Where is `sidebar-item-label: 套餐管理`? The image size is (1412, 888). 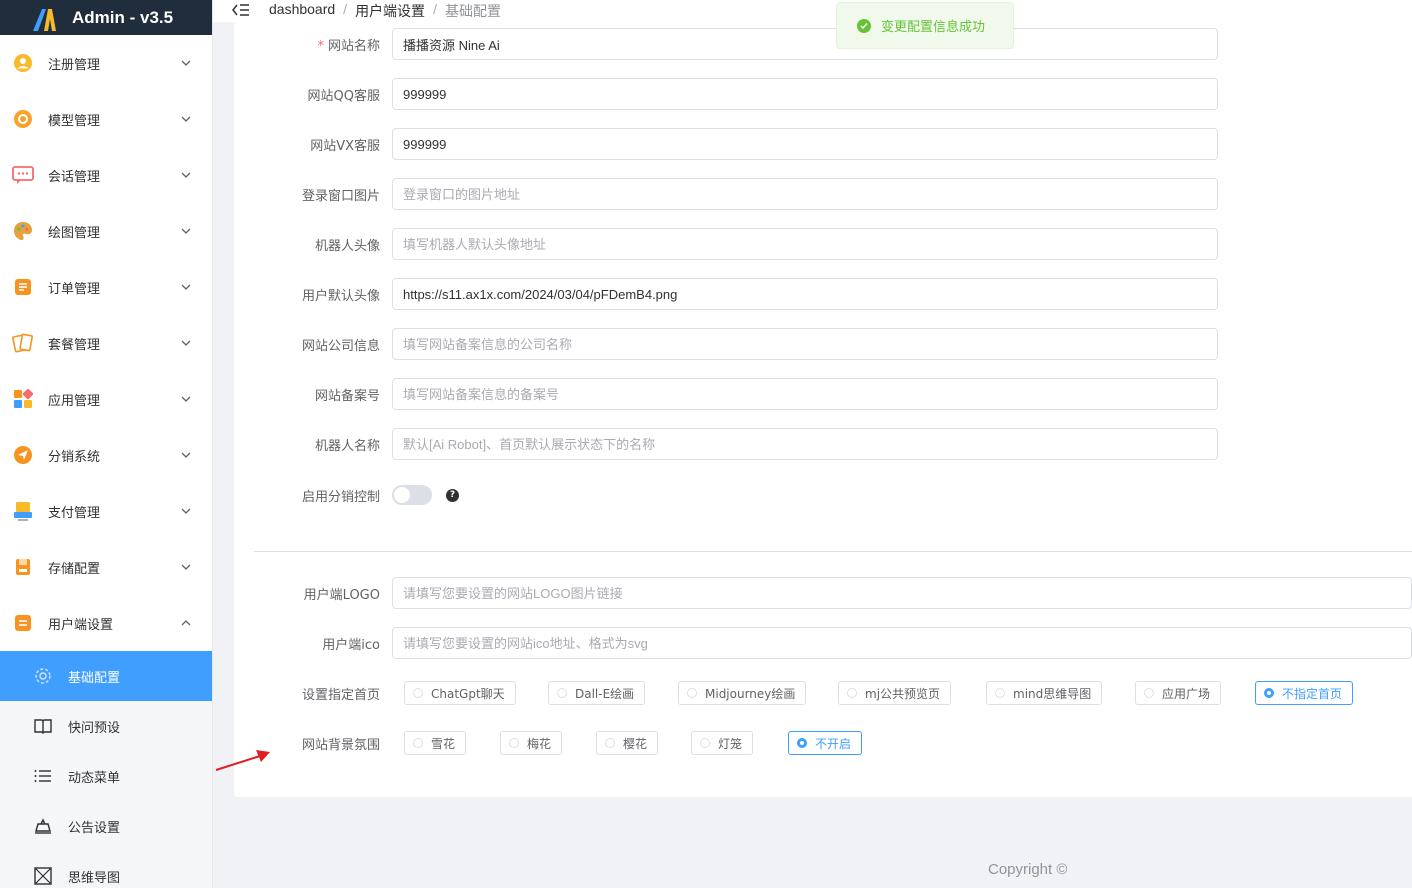 sidebar-item-label: 套餐管理 is located at coordinates (74, 345).